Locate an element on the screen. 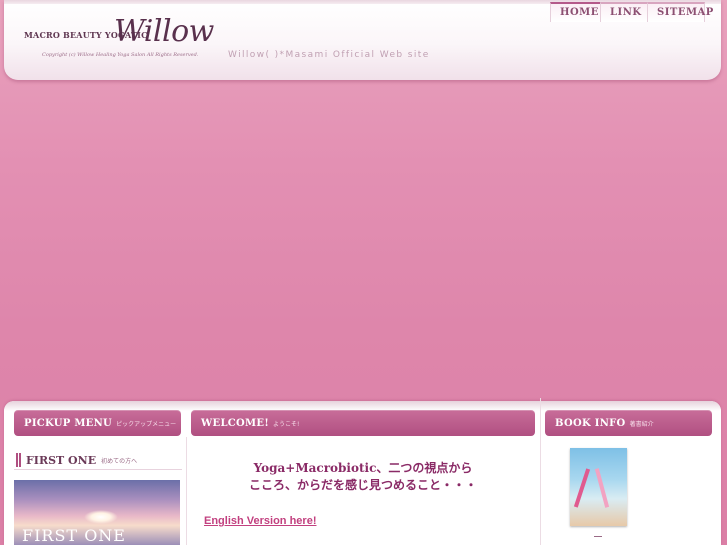 The image size is (727, 545). first-one-underline is located at coordinates (98, 469).